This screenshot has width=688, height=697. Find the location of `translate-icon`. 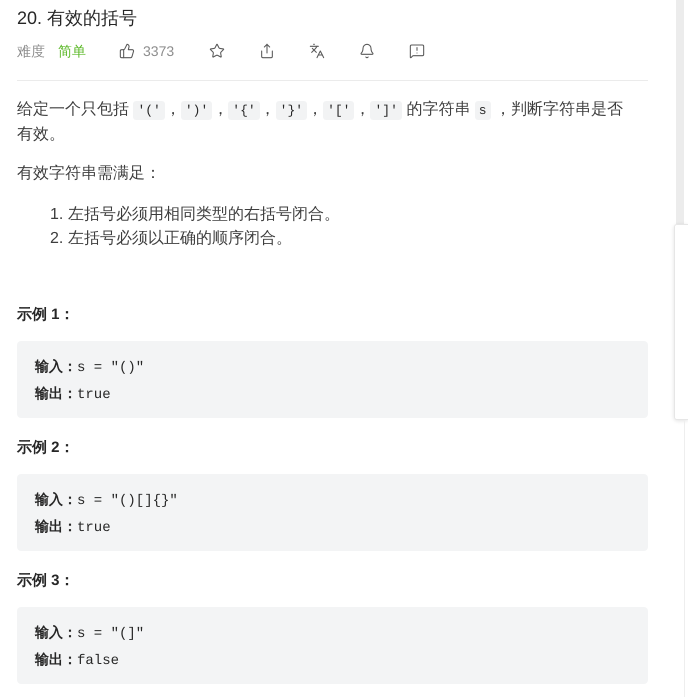

translate-icon is located at coordinates (317, 51).